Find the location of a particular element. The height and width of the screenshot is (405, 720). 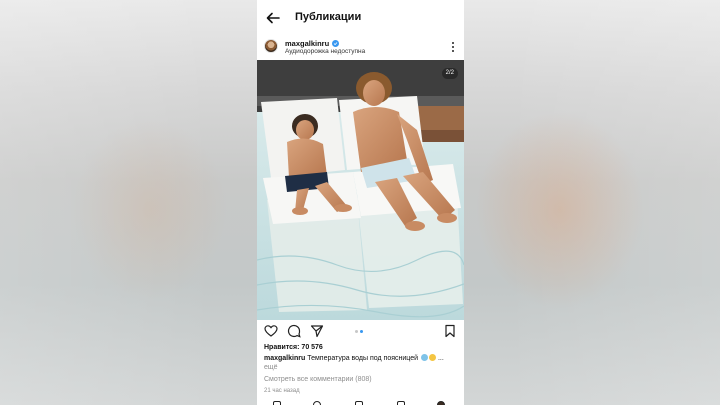

share-icon is located at coordinates (317, 331).